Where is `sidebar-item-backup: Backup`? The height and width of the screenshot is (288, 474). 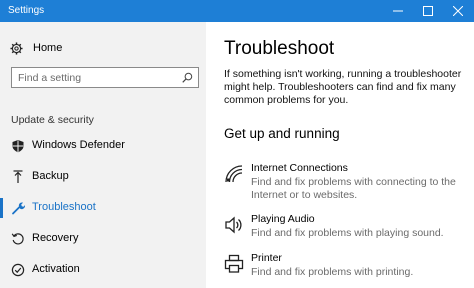
sidebar-item-backup: Backup is located at coordinates (103, 177).